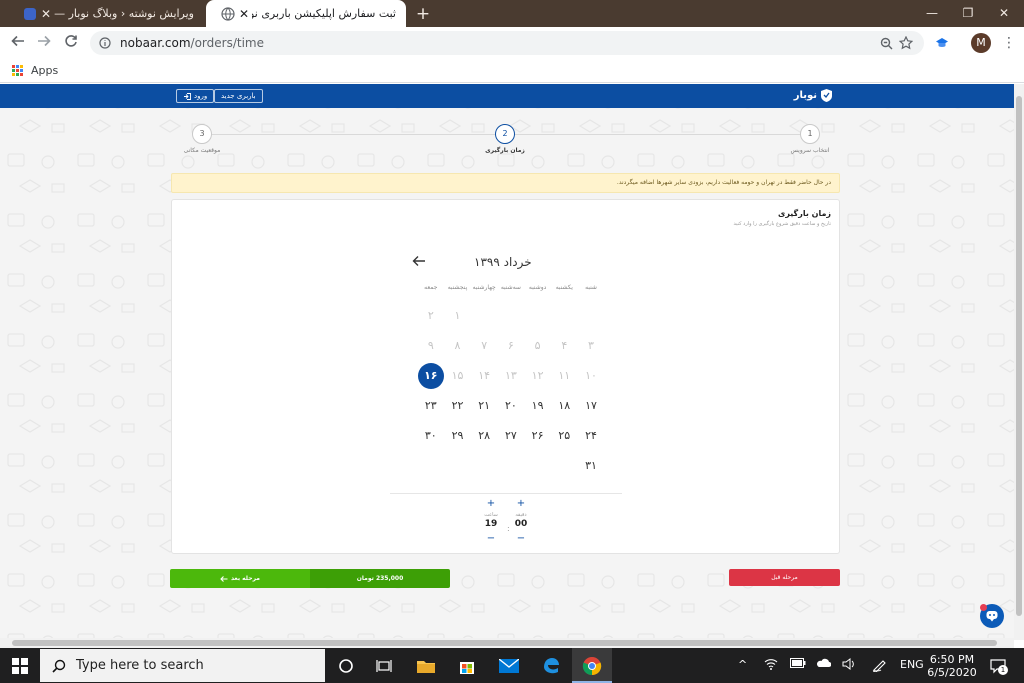 Image resolution: width=1024 pixels, height=683 pixels. Describe the element at coordinates (430, 376) in the screenshot. I see `calendar-day-selected: ۱۶` at that location.